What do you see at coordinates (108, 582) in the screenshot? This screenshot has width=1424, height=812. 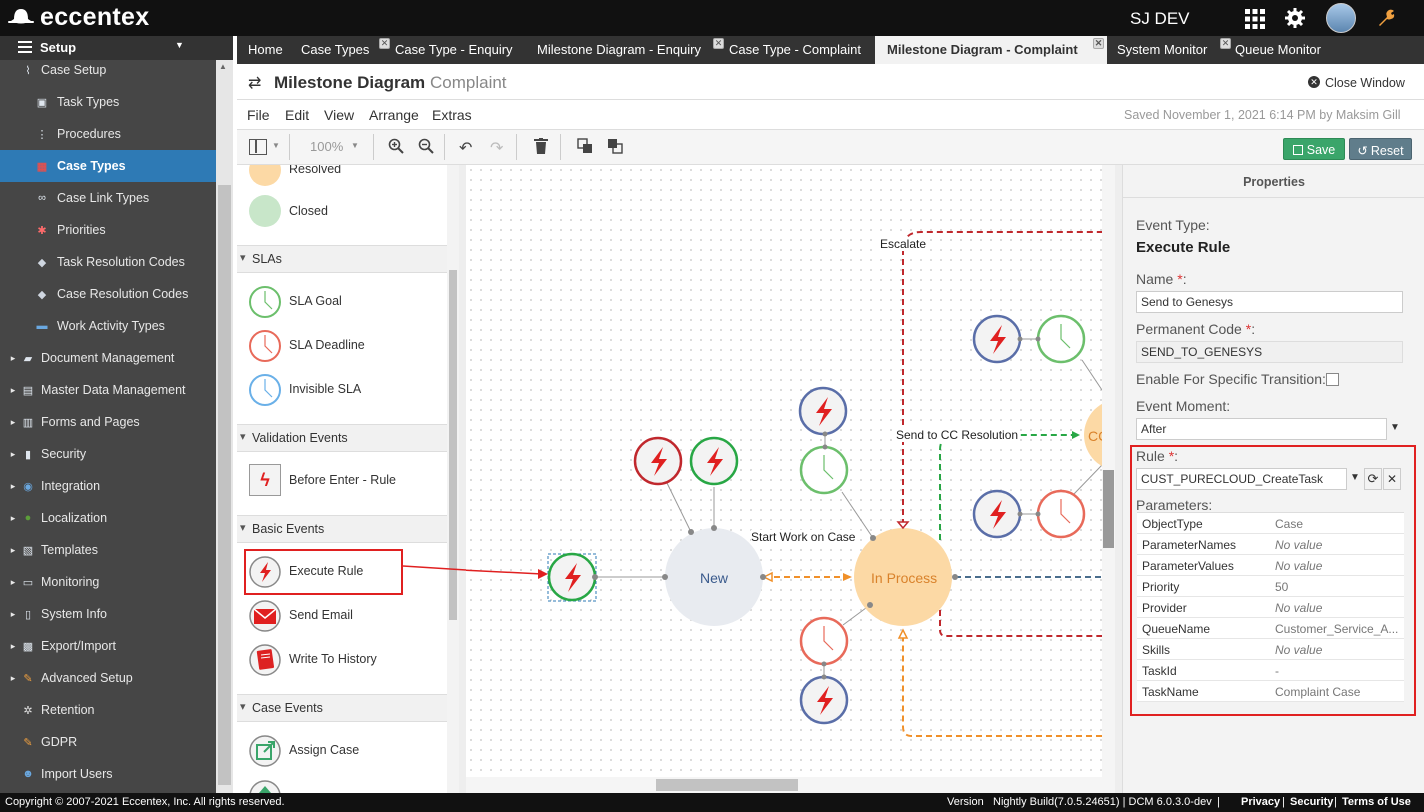 I see `sidebar-item-monitoring: ▸ ▭ Monitoring` at bounding box center [108, 582].